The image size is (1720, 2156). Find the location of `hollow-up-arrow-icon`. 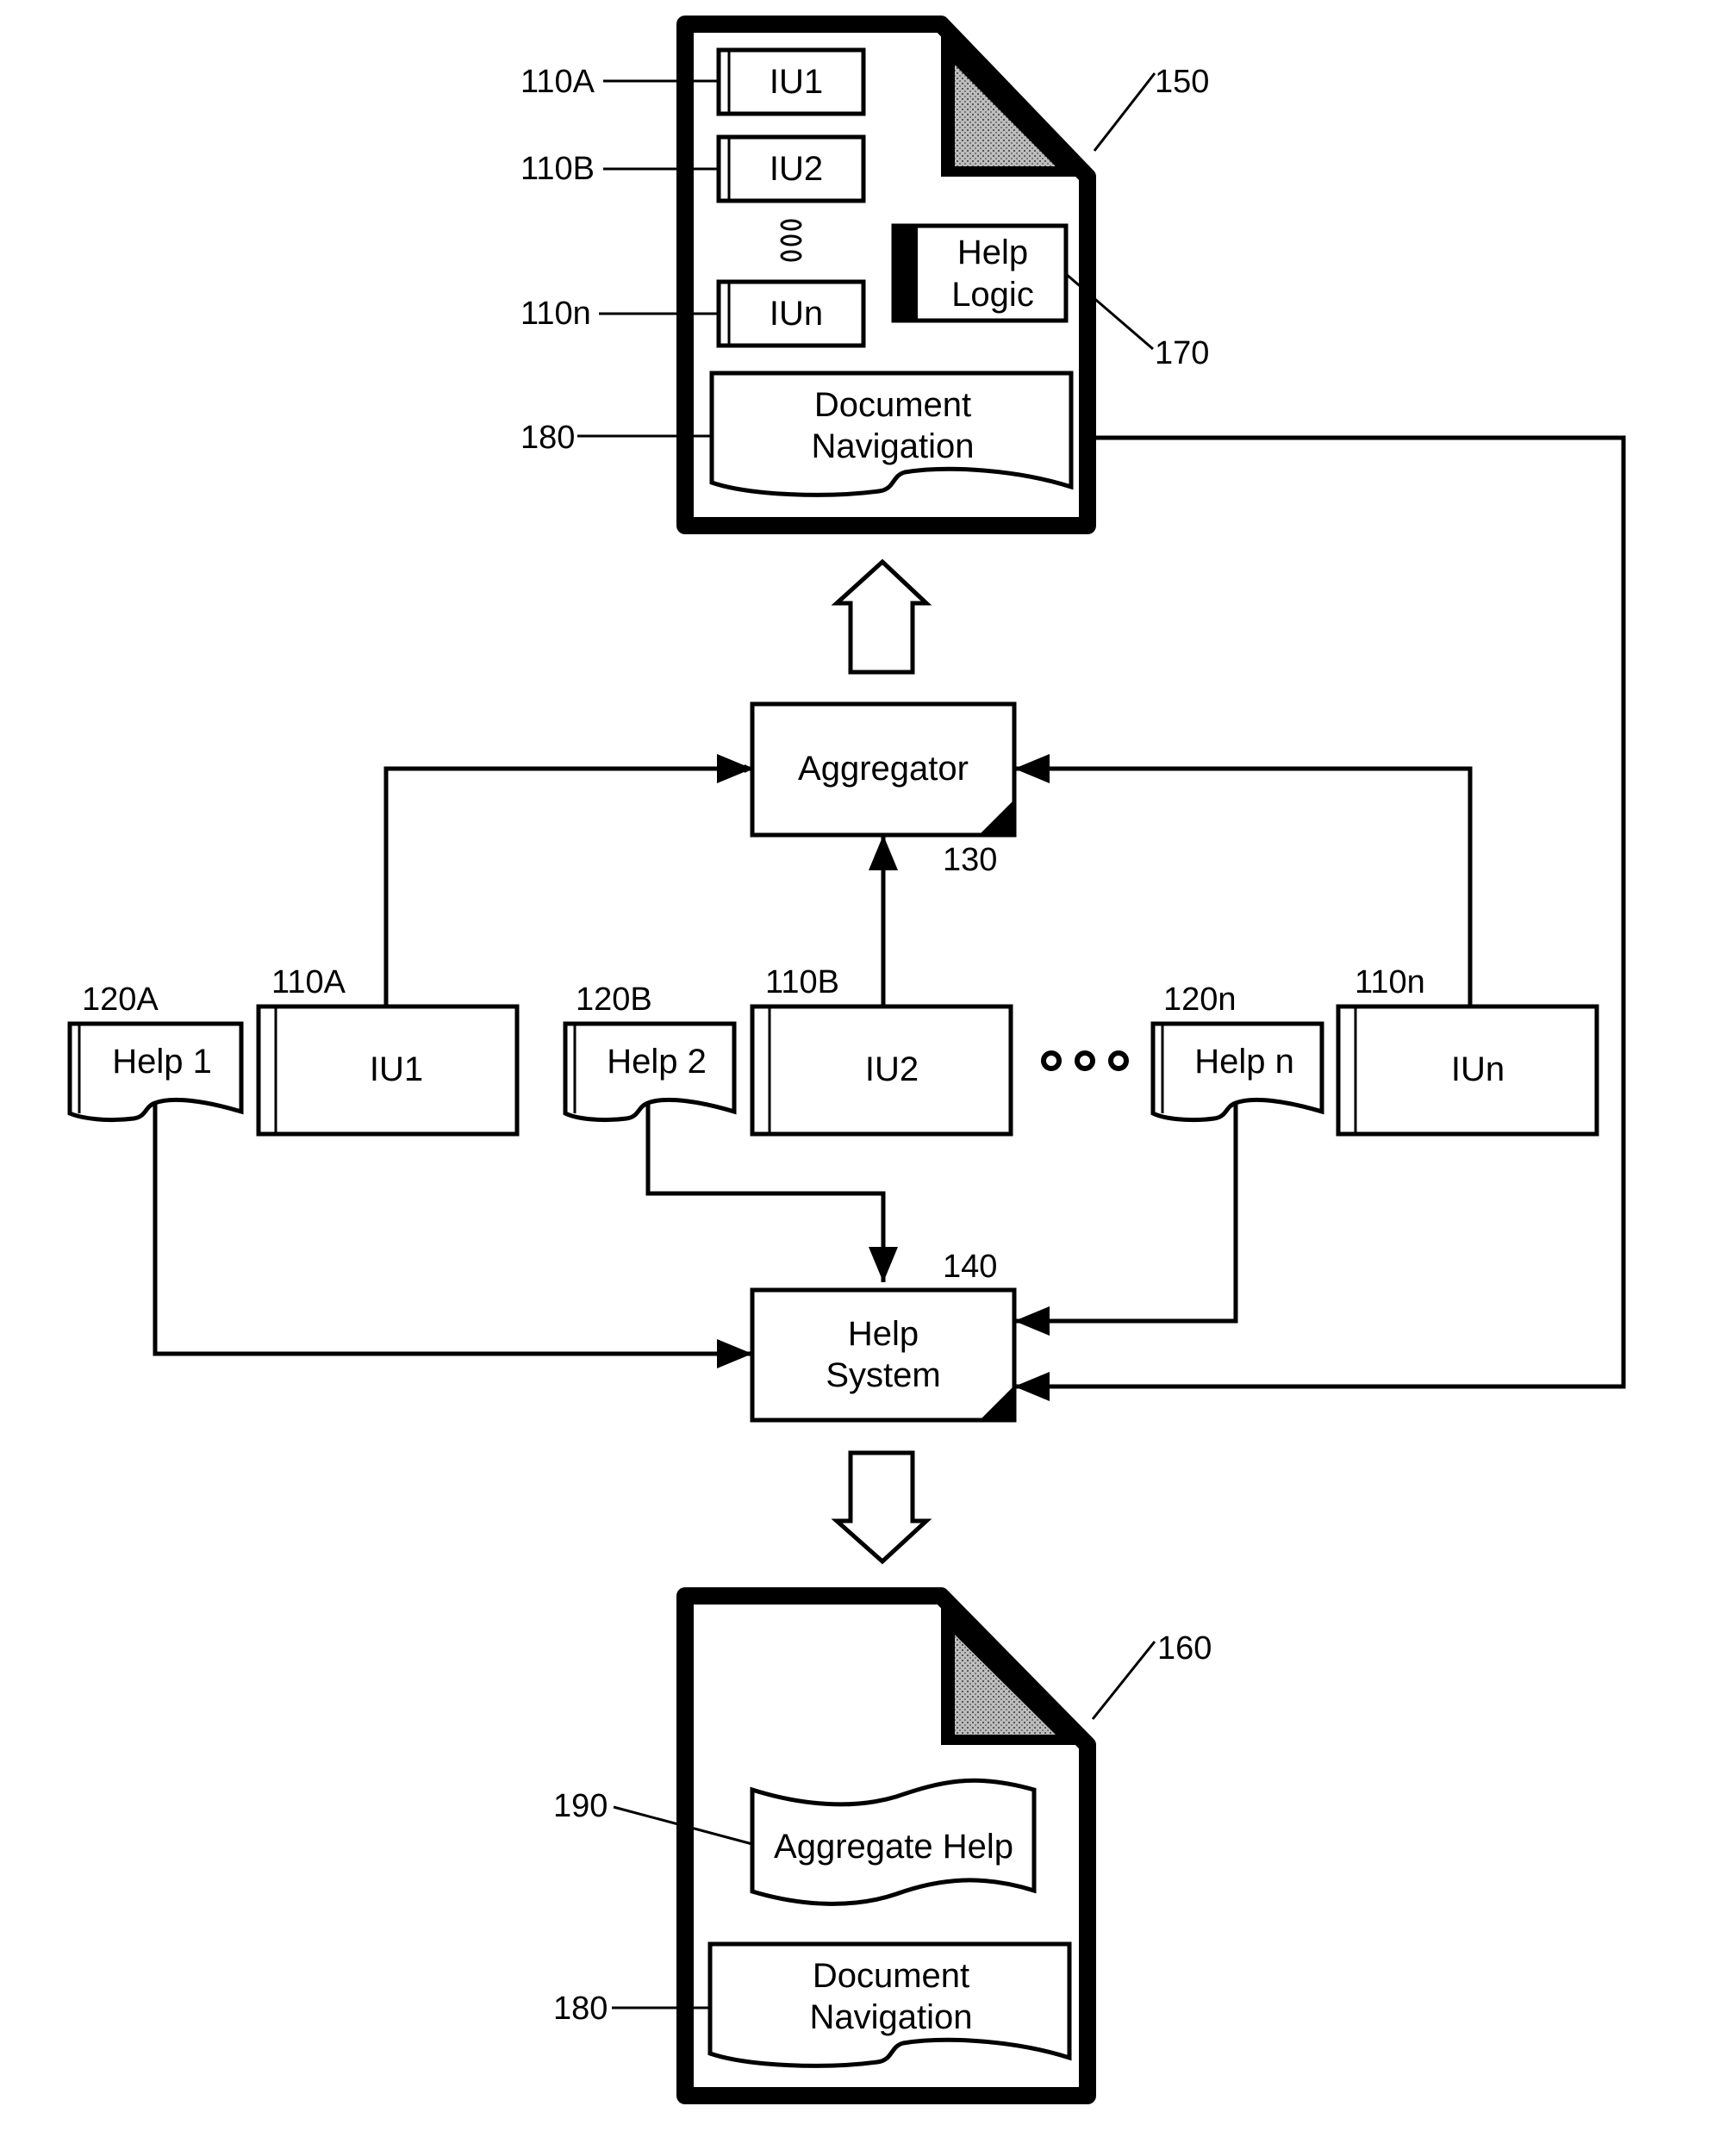

hollow-up-arrow-icon is located at coordinates (881, 616).